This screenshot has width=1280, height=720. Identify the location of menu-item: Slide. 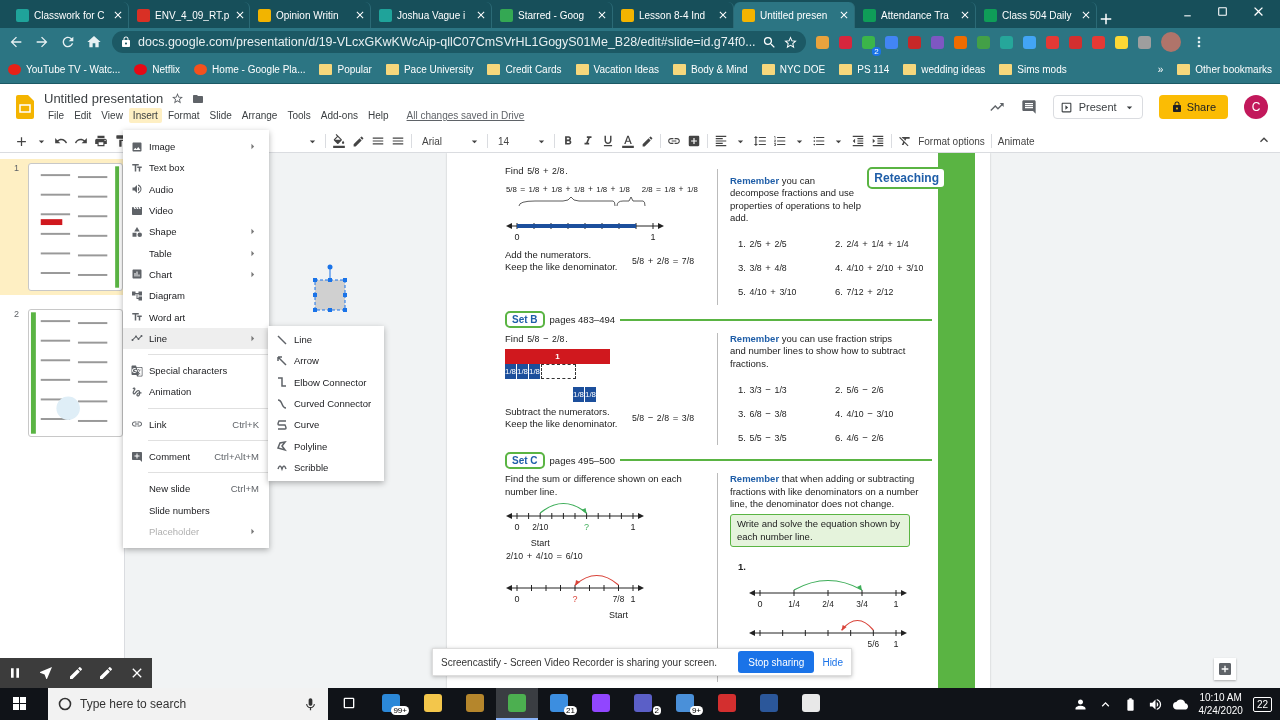
(220, 115).